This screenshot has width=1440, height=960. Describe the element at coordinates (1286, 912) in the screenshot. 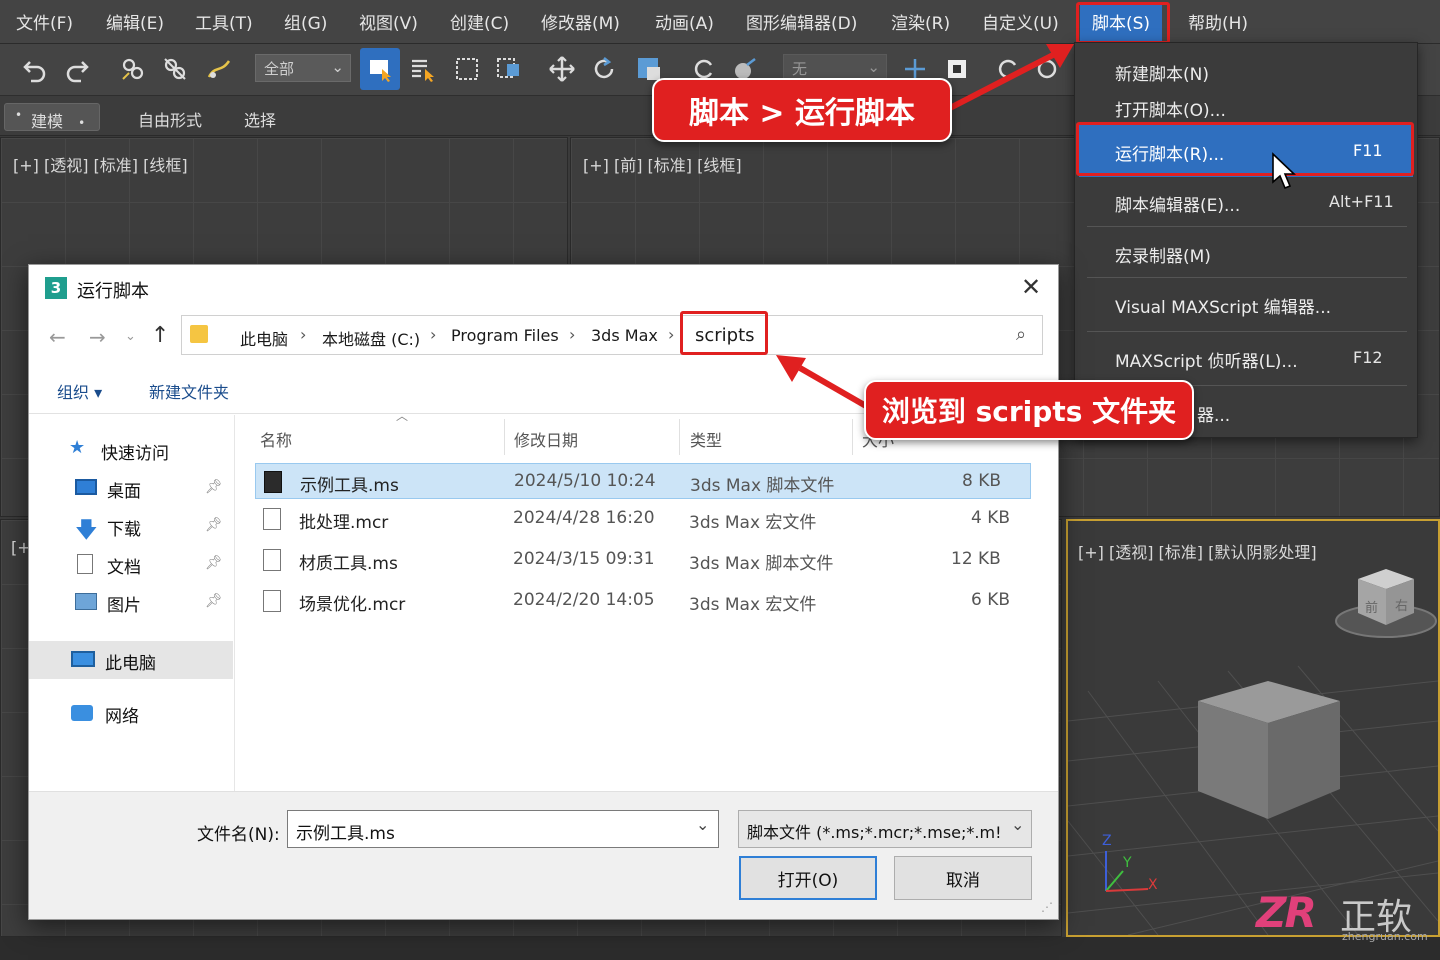

I see `watermark-logo: ZR` at that location.